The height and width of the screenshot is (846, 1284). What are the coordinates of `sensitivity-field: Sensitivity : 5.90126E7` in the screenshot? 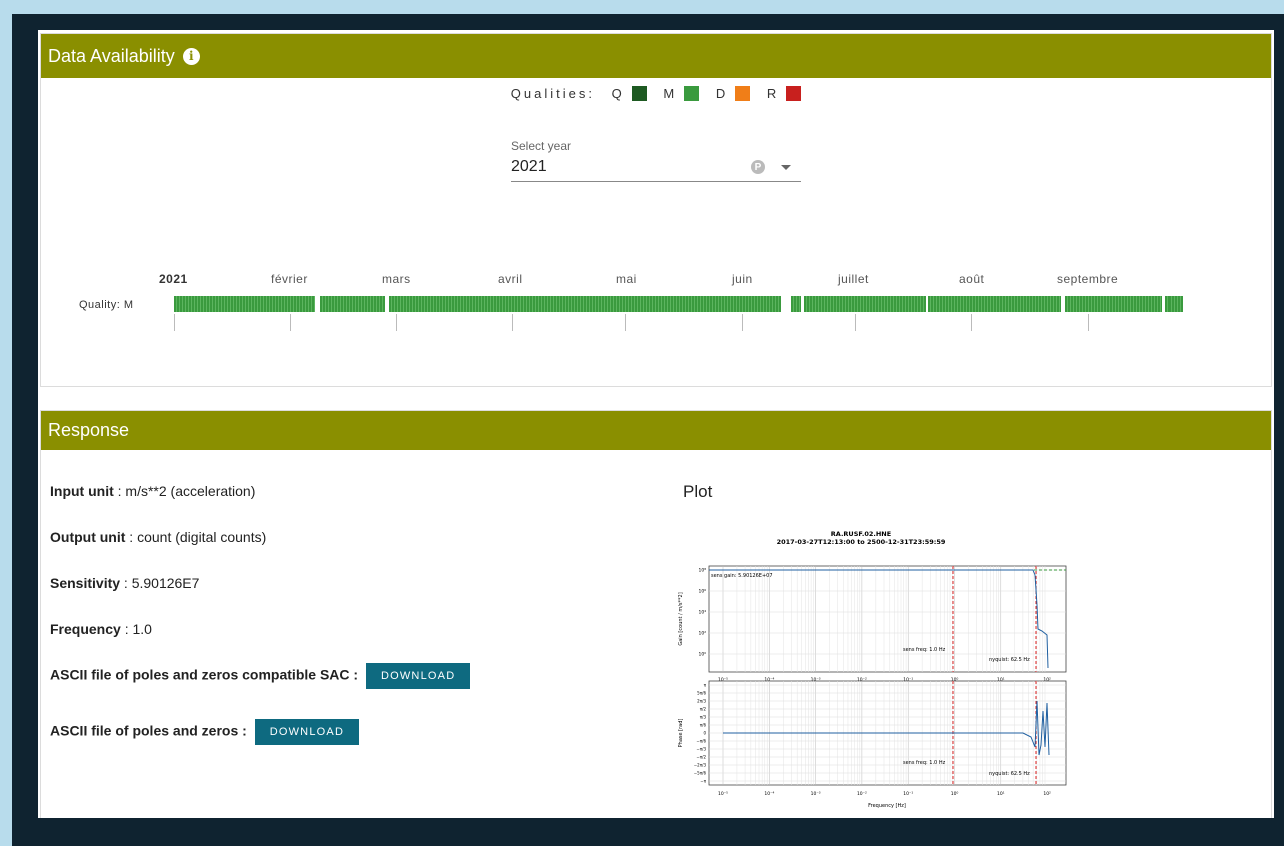 It's located at (125, 583).